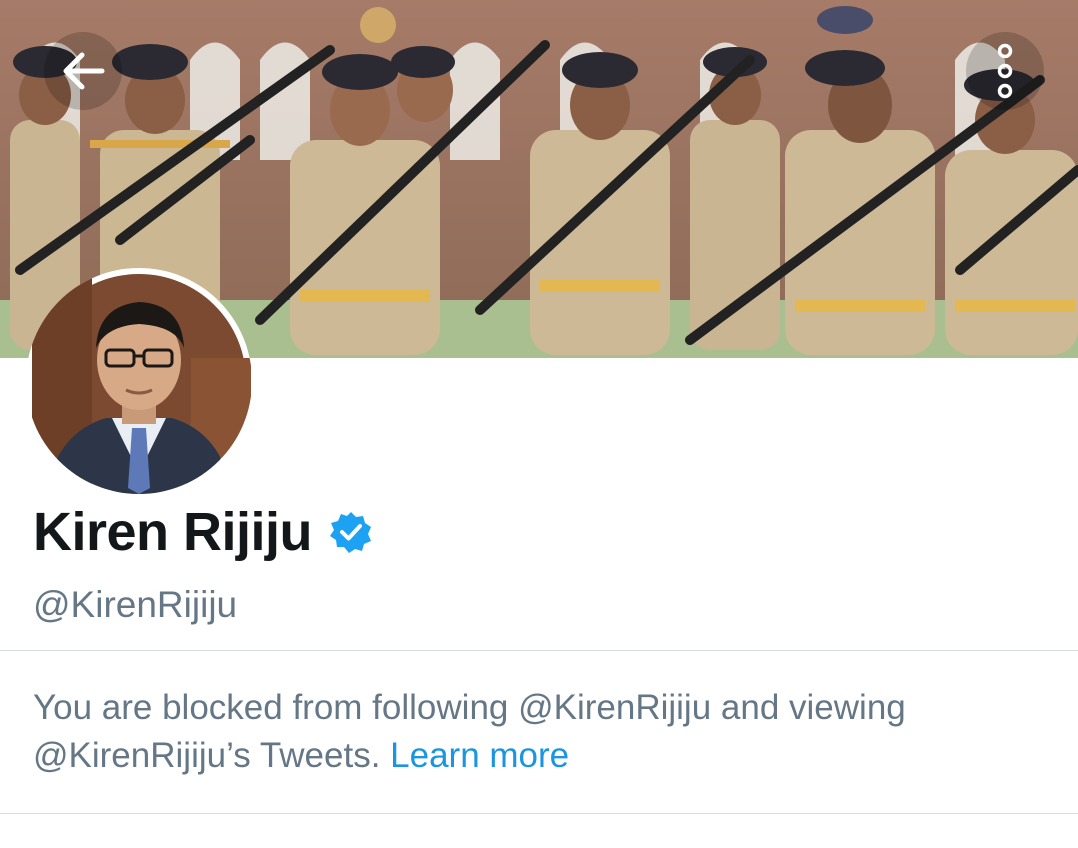 The width and height of the screenshot is (1078, 848). I want to click on more-vertical-icon, so click(1005, 71).